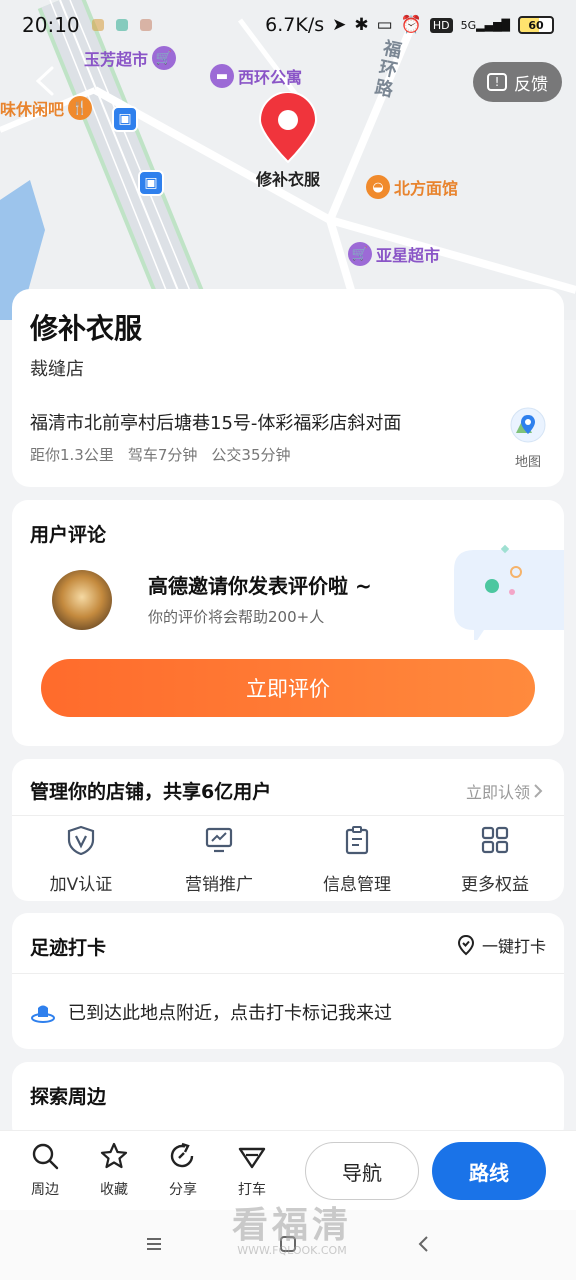 This screenshot has height=1280, width=576. I want to click on chart-monitor-icon, so click(219, 840).